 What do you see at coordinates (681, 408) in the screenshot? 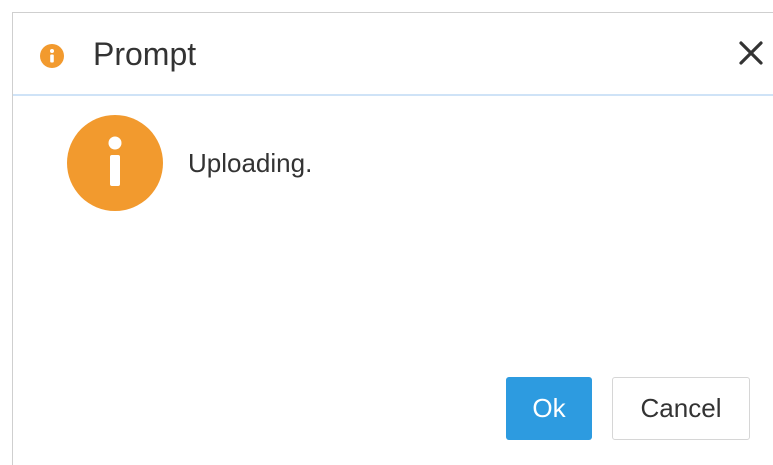
I see `cancel-button: Cancel` at bounding box center [681, 408].